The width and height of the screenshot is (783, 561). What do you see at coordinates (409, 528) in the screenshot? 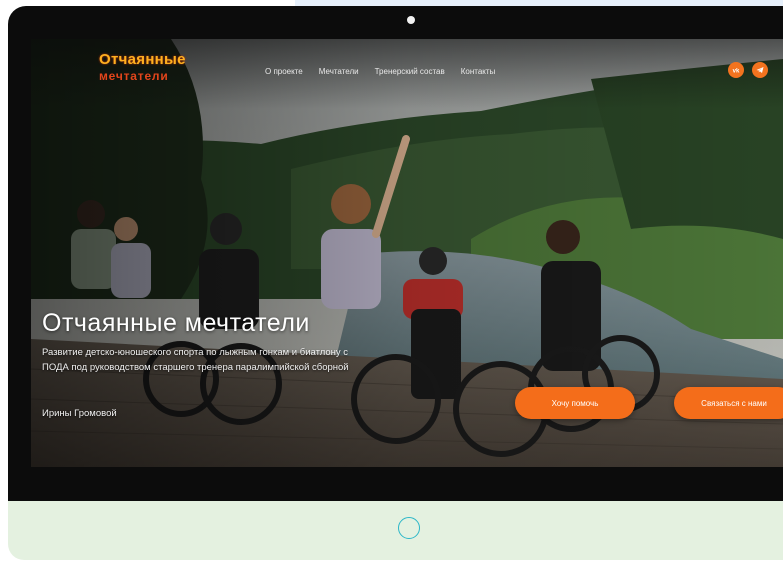
I see `home-button` at bounding box center [409, 528].